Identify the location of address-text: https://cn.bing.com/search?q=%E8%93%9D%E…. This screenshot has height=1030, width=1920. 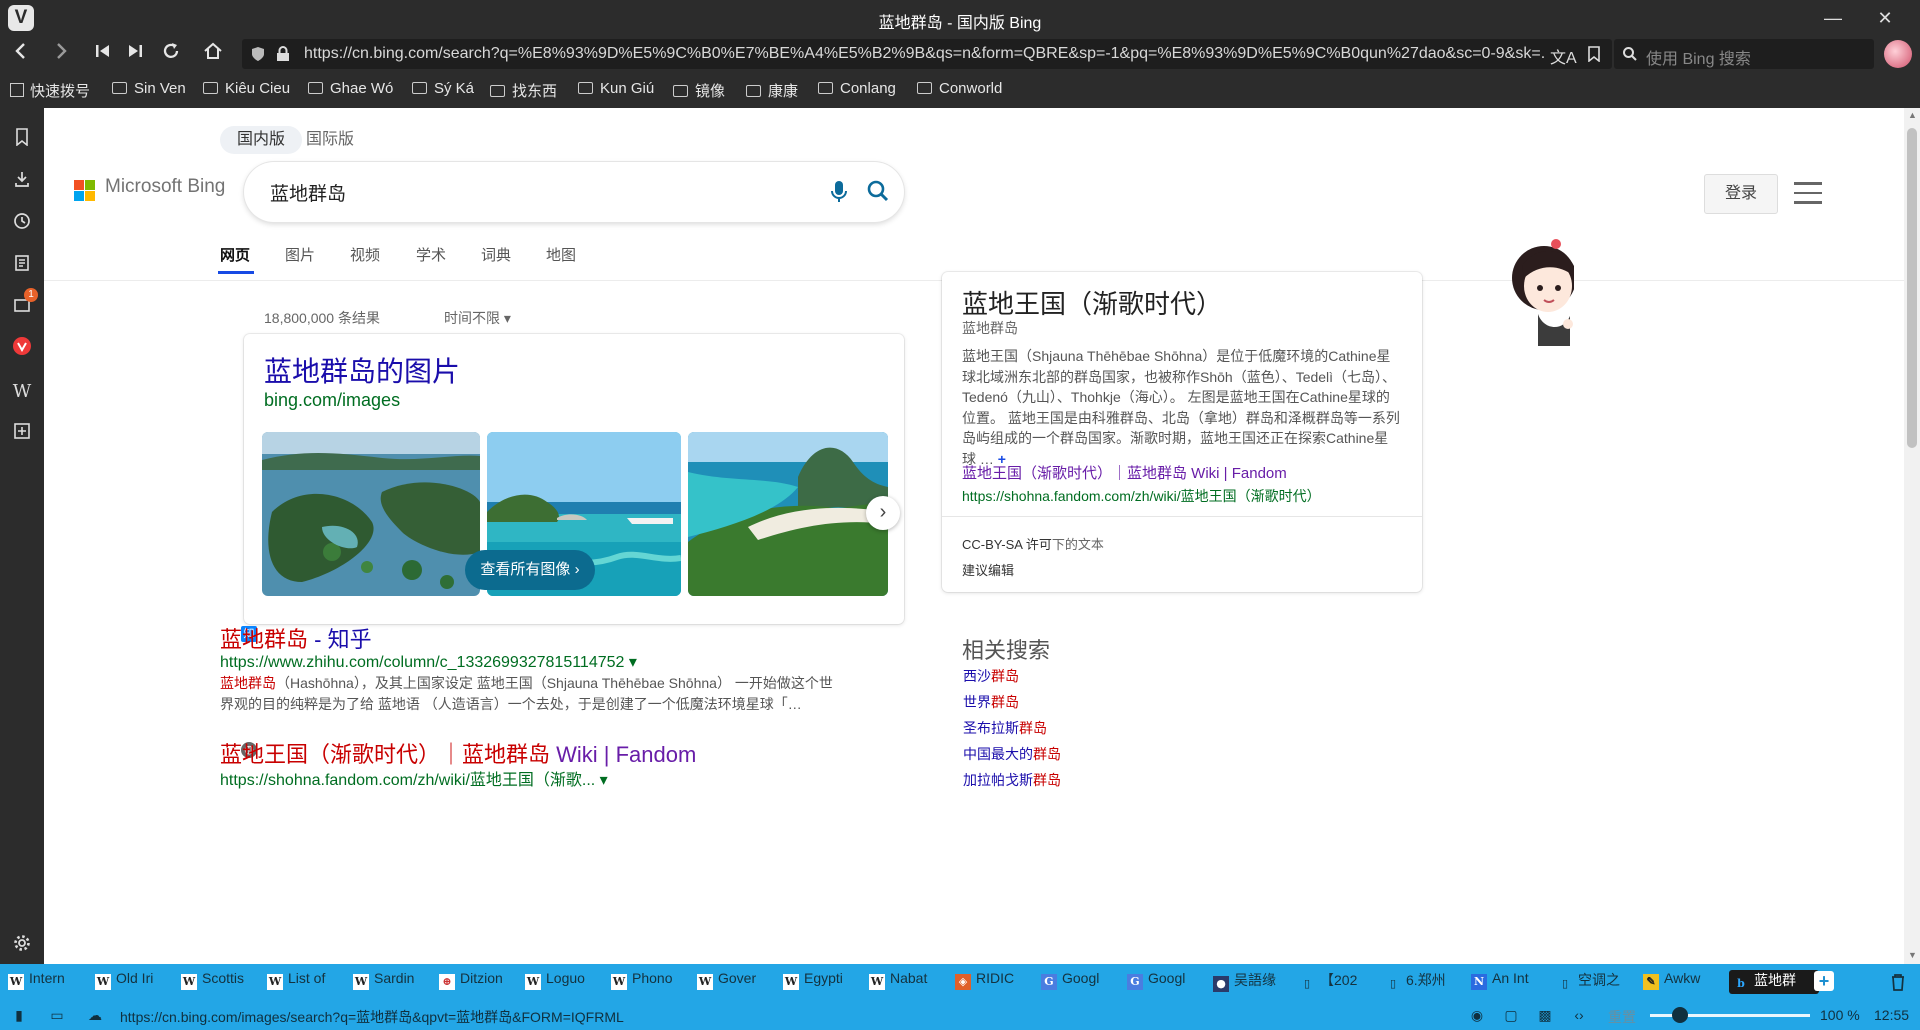
(924, 54).